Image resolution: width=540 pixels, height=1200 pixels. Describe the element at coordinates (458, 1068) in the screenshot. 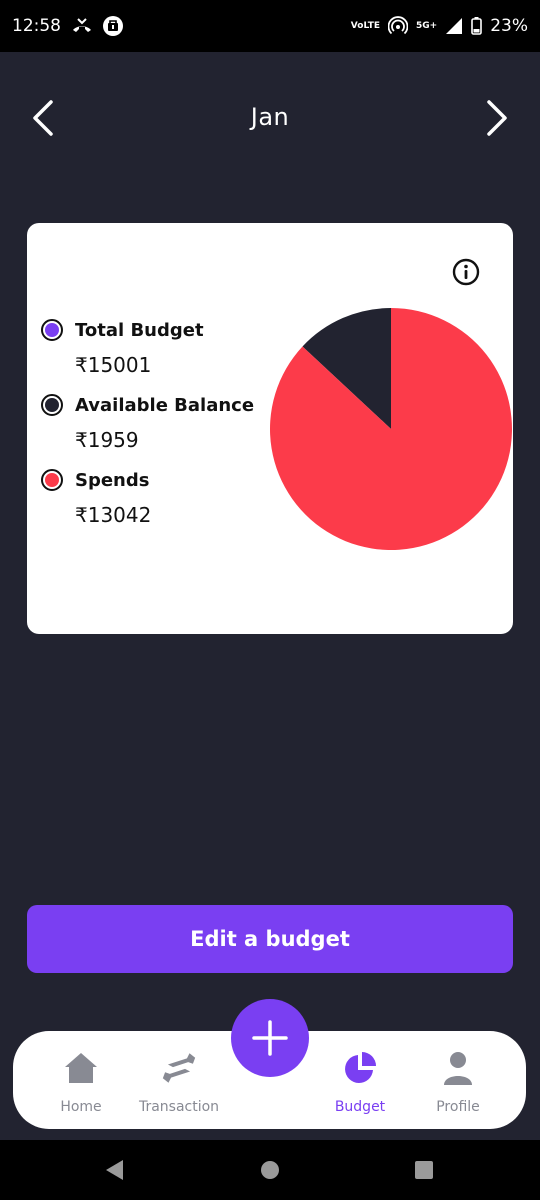

I see `profile-icon` at that location.